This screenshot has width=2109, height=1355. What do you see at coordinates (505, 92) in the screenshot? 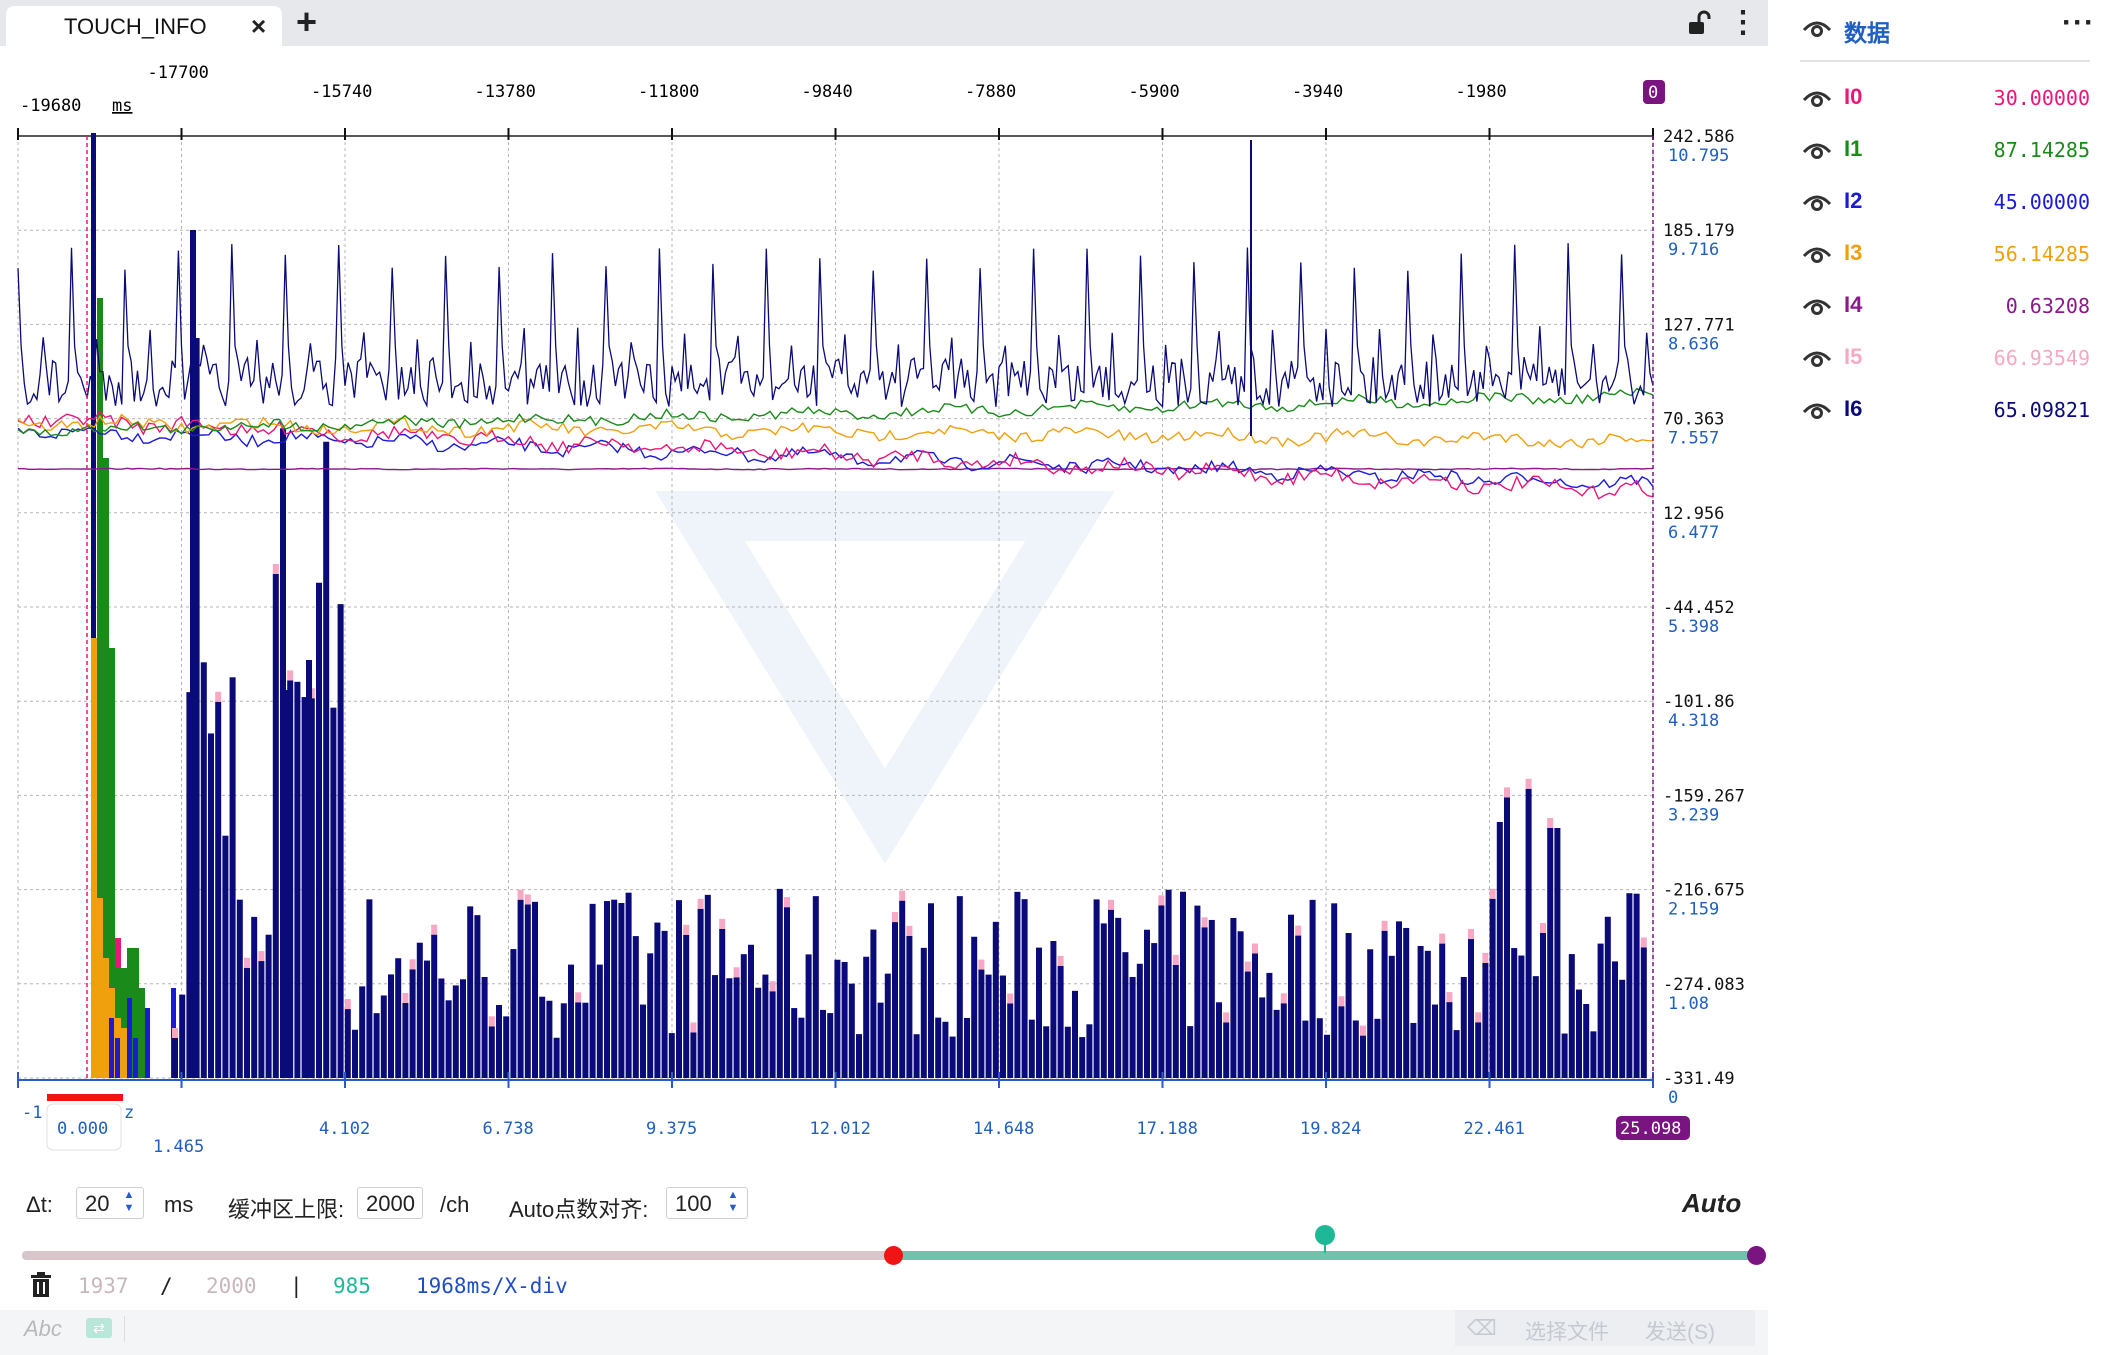
I see `time-tick-label: -13780` at bounding box center [505, 92].